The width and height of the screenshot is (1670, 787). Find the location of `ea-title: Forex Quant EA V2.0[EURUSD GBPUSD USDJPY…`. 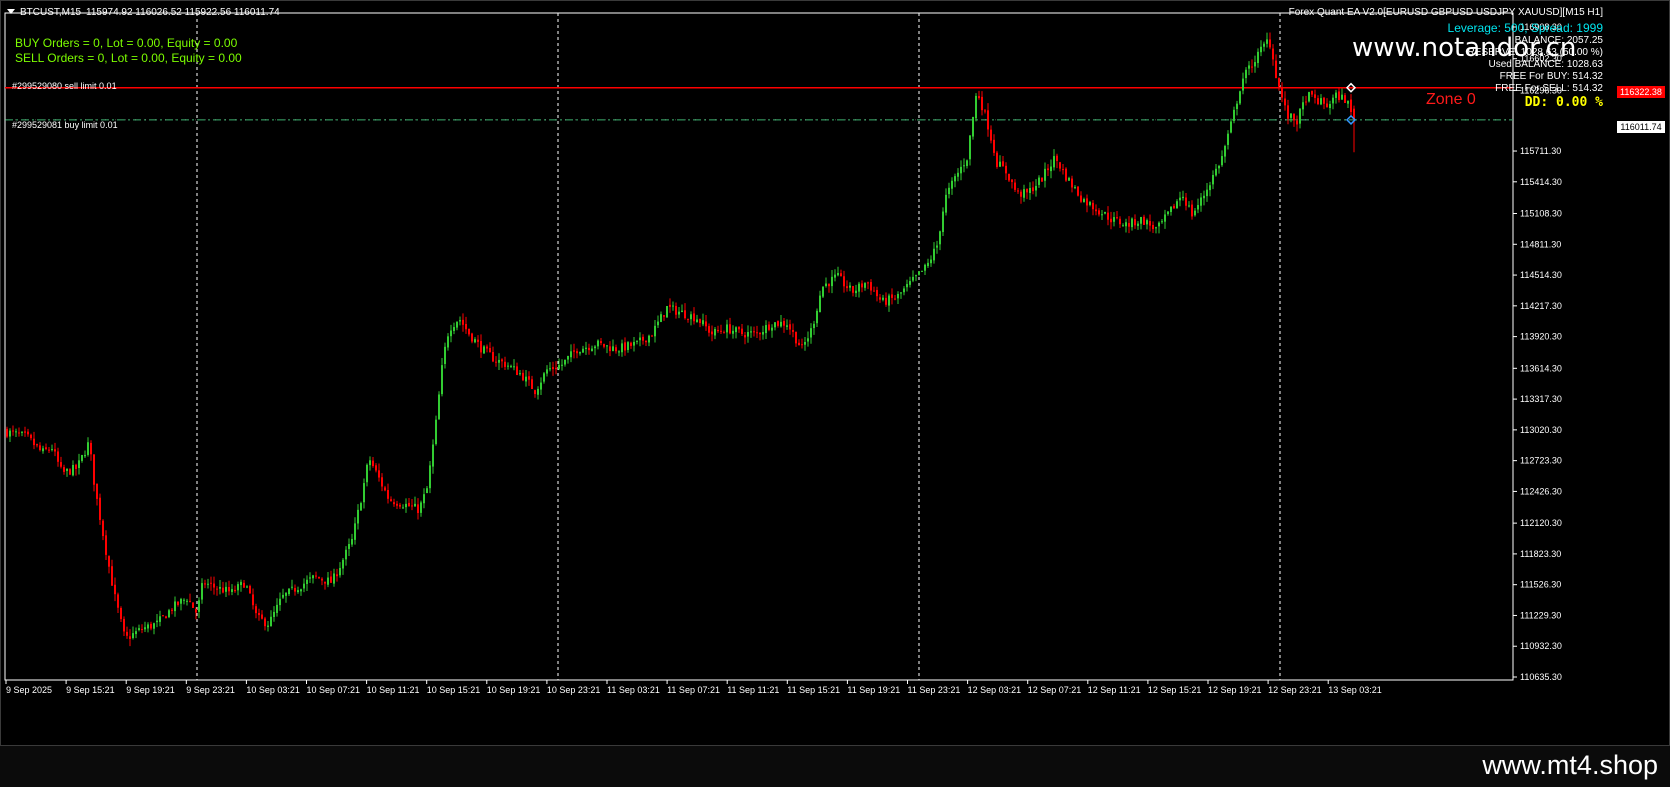

ea-title: Forex Quant EA V2.0[EURUSD GBPUSD USDJPY… is located at coordinates (1445, 12).